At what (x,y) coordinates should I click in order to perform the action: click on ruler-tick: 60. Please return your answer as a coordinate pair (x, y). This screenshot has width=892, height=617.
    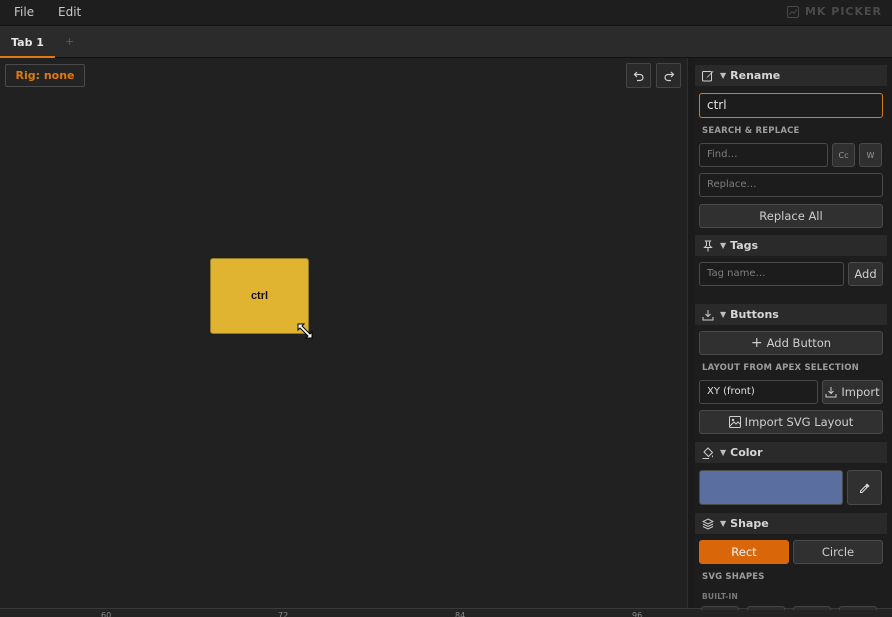
    Looking at the image, I should click on (106, 614).